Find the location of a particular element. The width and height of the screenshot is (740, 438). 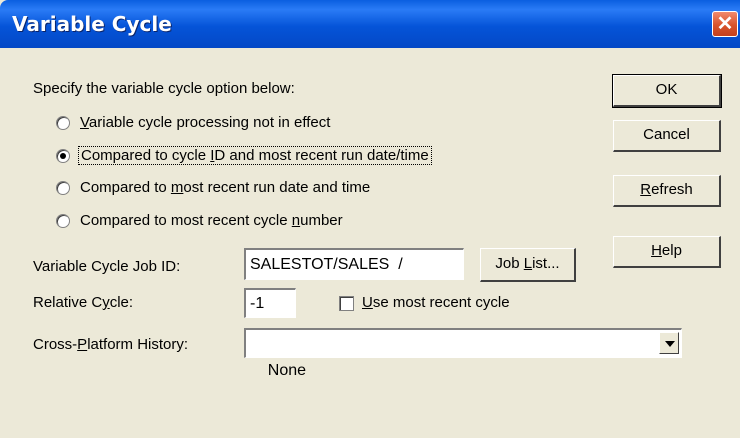

job-id-input: SALESTOT/SALES / is located at coordinates (354, 264).